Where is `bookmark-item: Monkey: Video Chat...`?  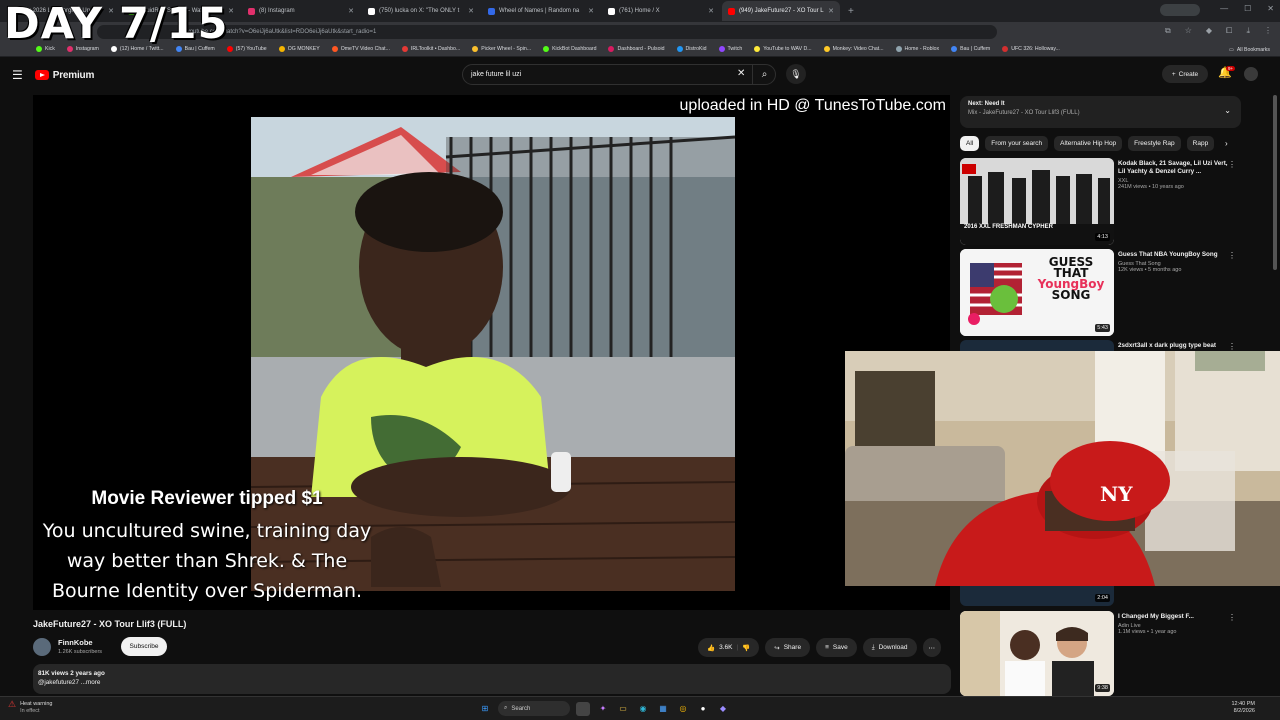 bookmark-item: Monkey: Video Chat... is located at coordinates (853, 49).